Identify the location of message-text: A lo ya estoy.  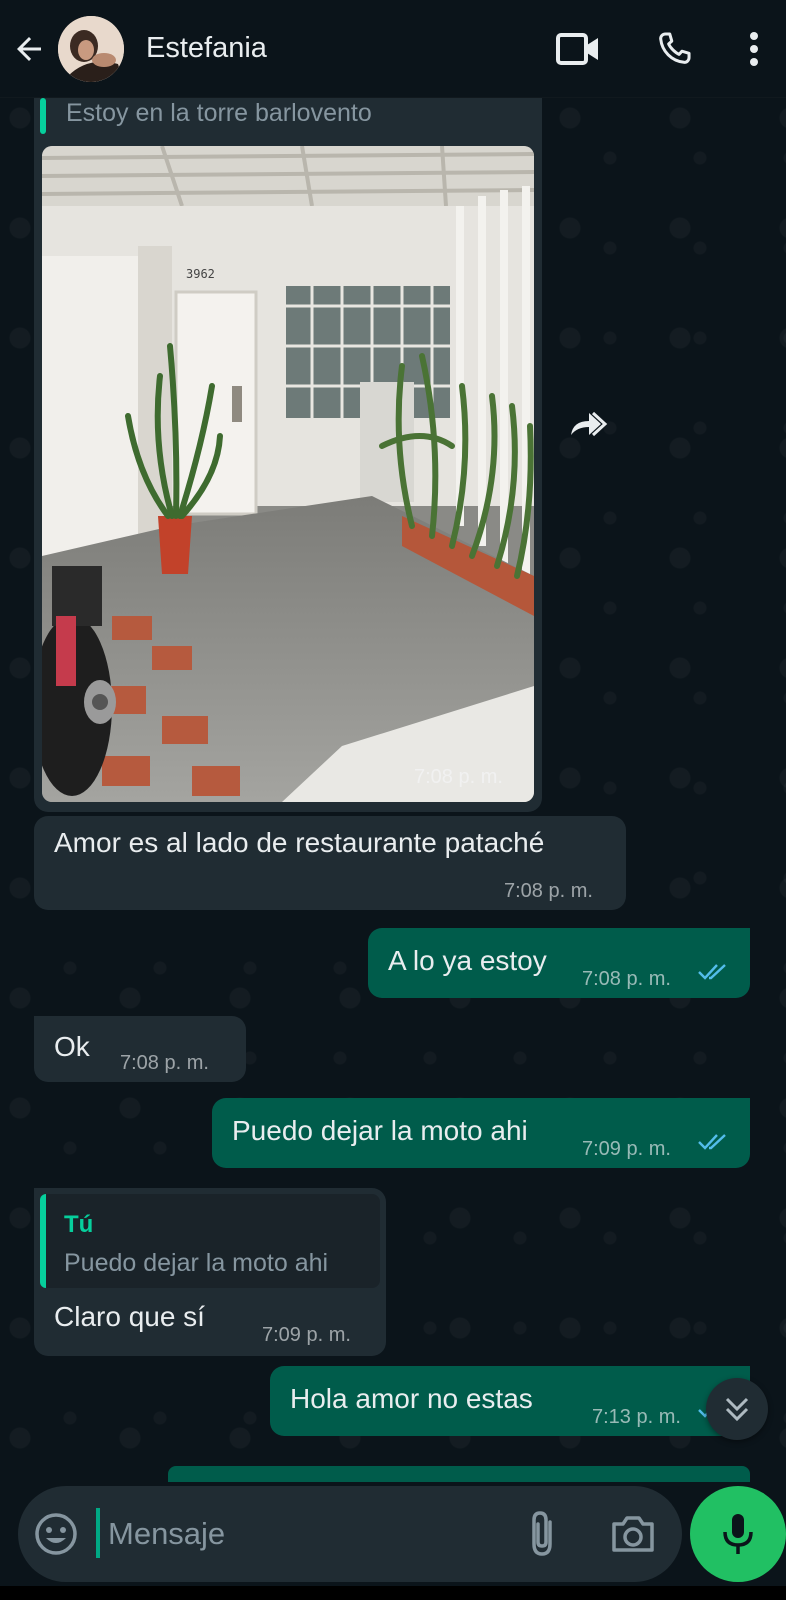
(467, 960).